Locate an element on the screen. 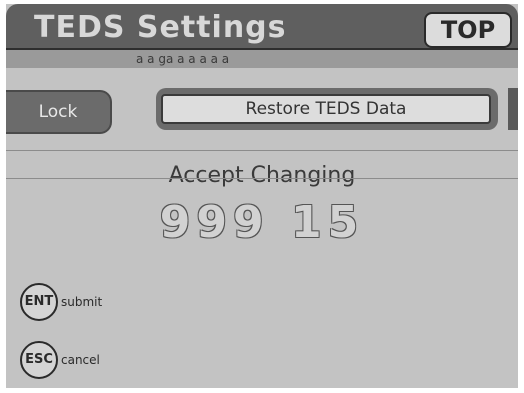  restore-tab: Restore TEDS Data is located at coordinates (327, 109).